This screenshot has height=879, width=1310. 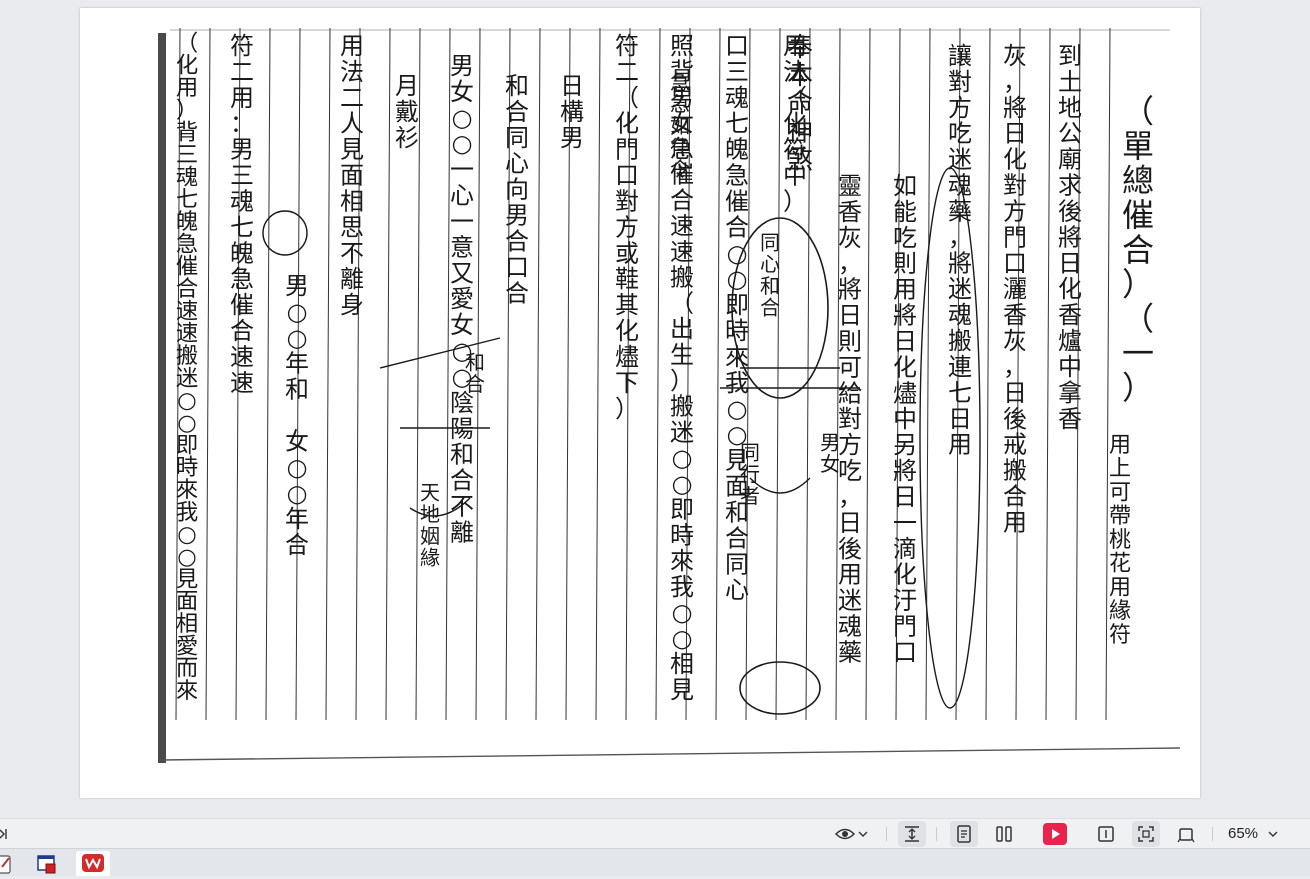 I want to click on columns-icon, so click(x=1106, y=834).